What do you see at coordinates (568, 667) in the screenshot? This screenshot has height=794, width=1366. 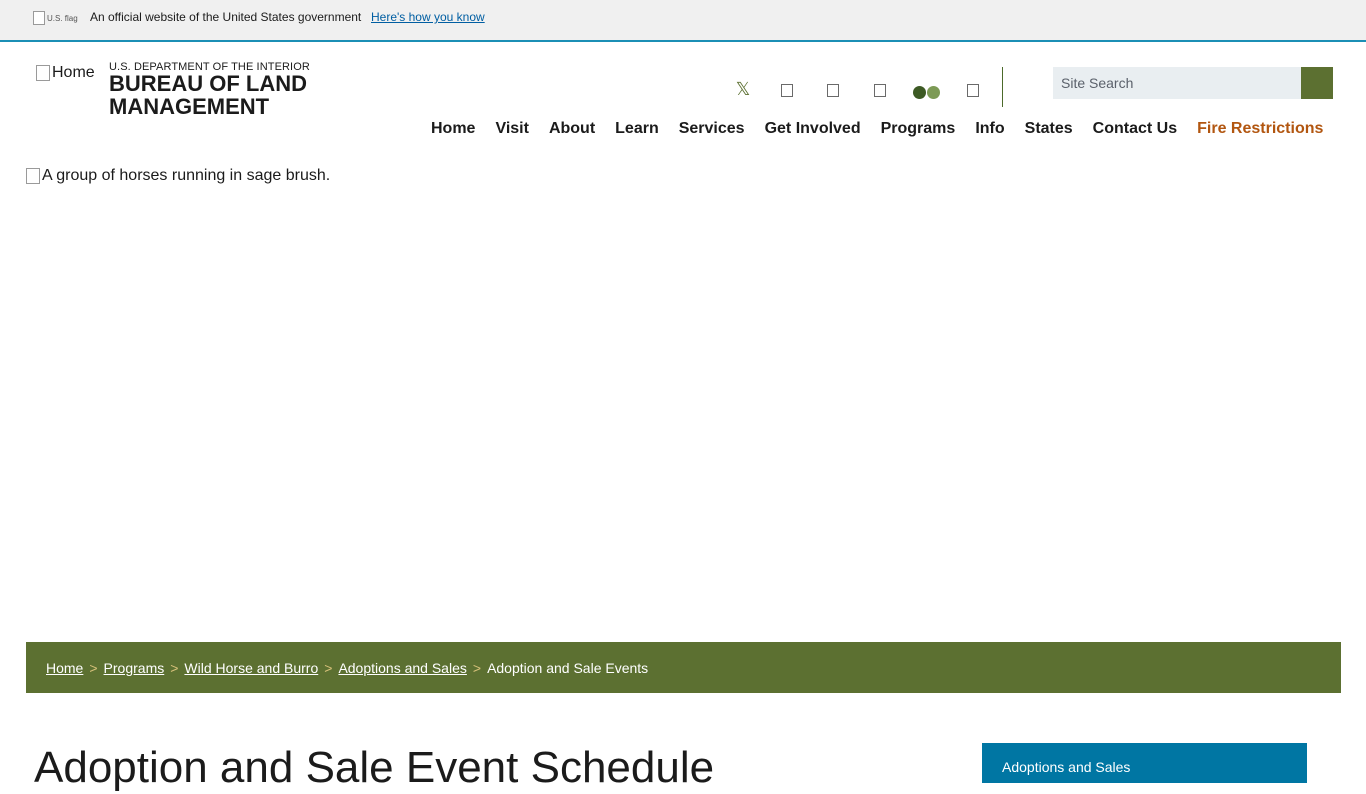 I see `breadcrumb-current: Adoption and Sale Events` at bounding box center [568, 667].